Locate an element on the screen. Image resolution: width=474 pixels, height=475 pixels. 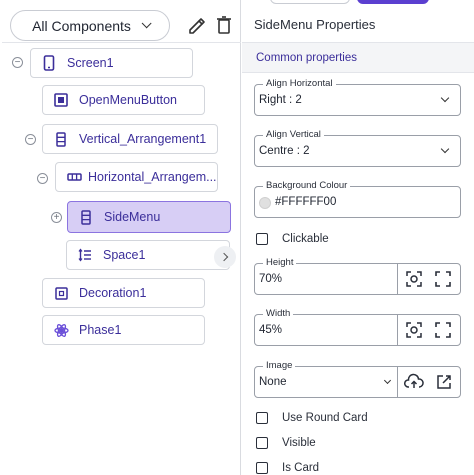
field-label: Image is located at coordinates (279, 365).